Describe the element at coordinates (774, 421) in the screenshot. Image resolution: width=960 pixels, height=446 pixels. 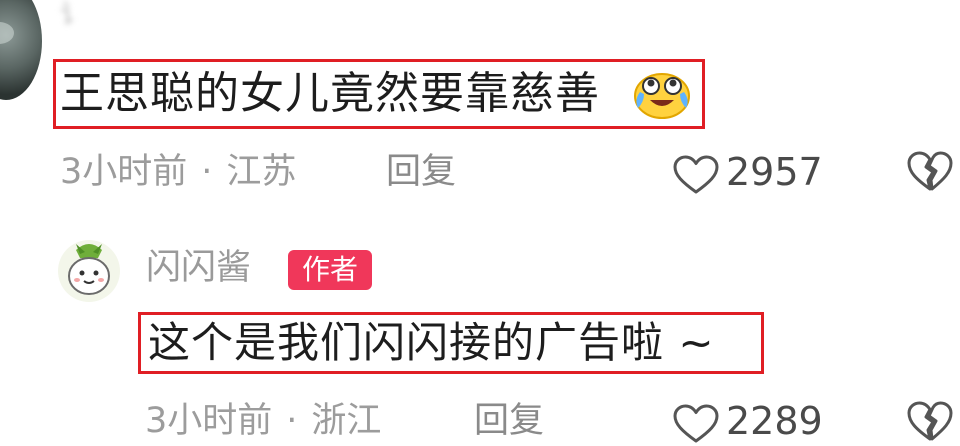
I see `like-count: 2289` at that location.